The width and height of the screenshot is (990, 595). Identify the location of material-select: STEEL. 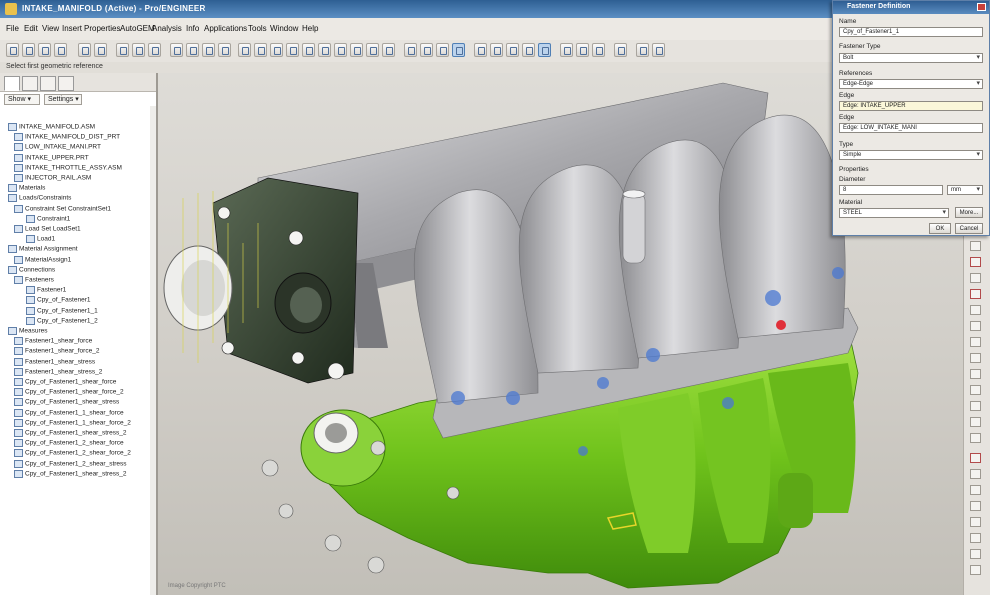
(894, 213).